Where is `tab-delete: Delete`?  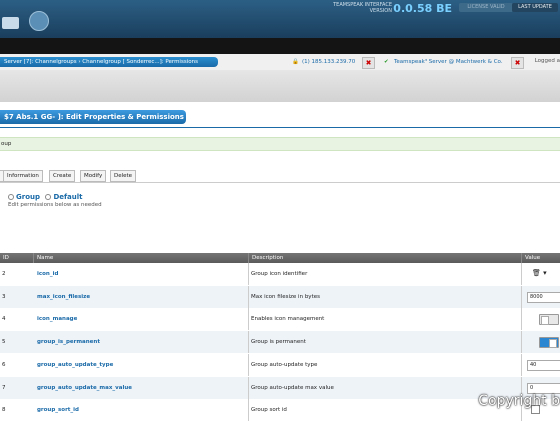
tab-delete: Delete is located at coordinates (123, 176).